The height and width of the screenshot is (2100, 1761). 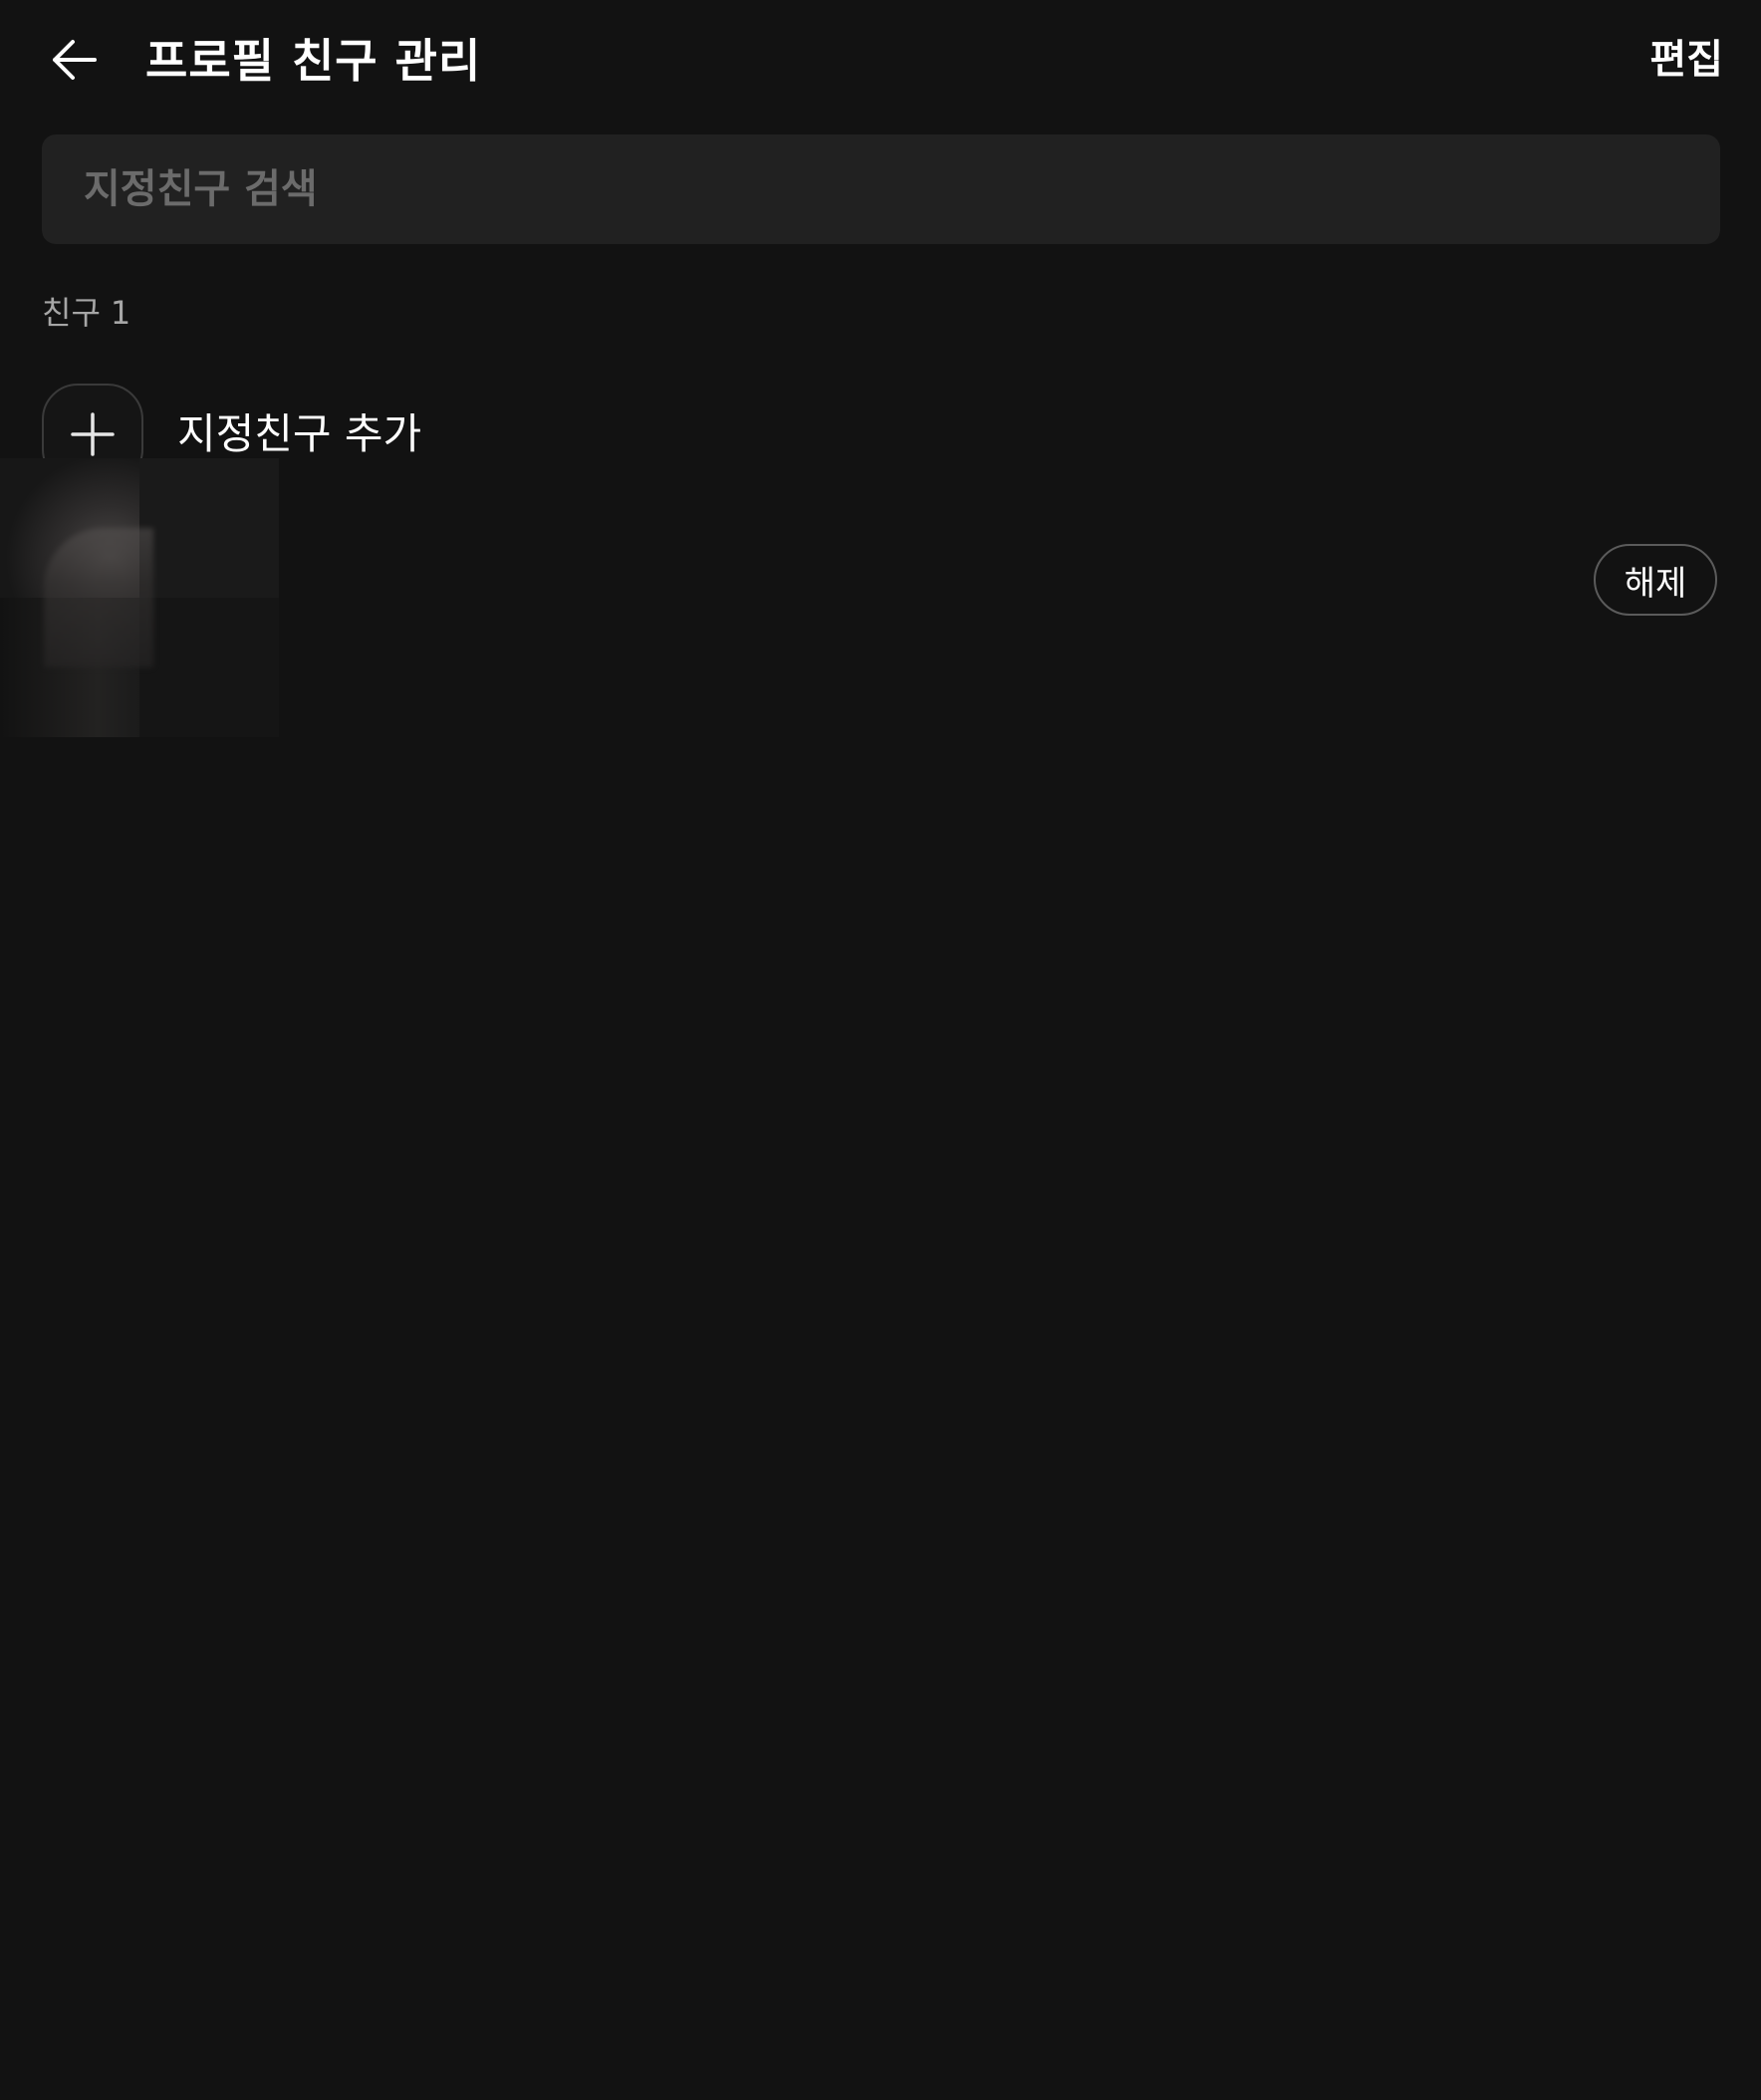 I want to click on arrow-left-icon, so click(x=75, y=60).